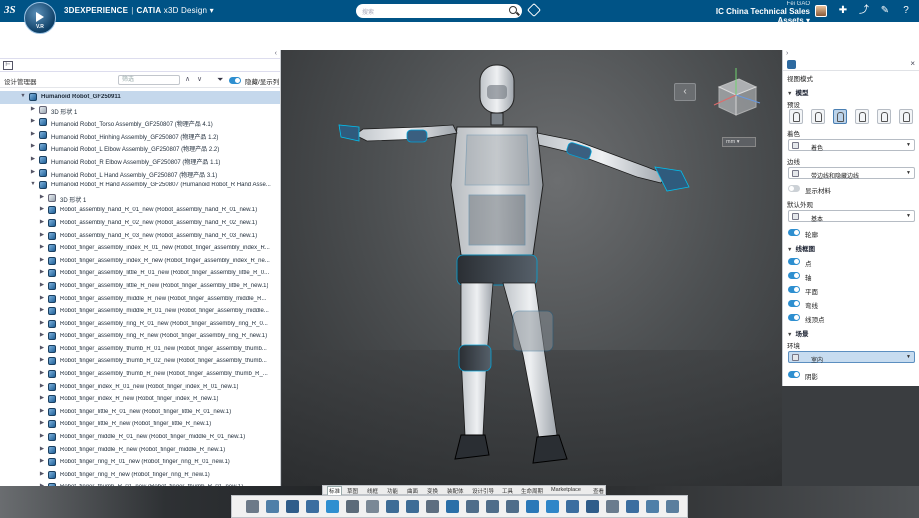 The height and width of the screenshot is (518, 919). I want to click on action-tab: 草图, so click(352, 491).